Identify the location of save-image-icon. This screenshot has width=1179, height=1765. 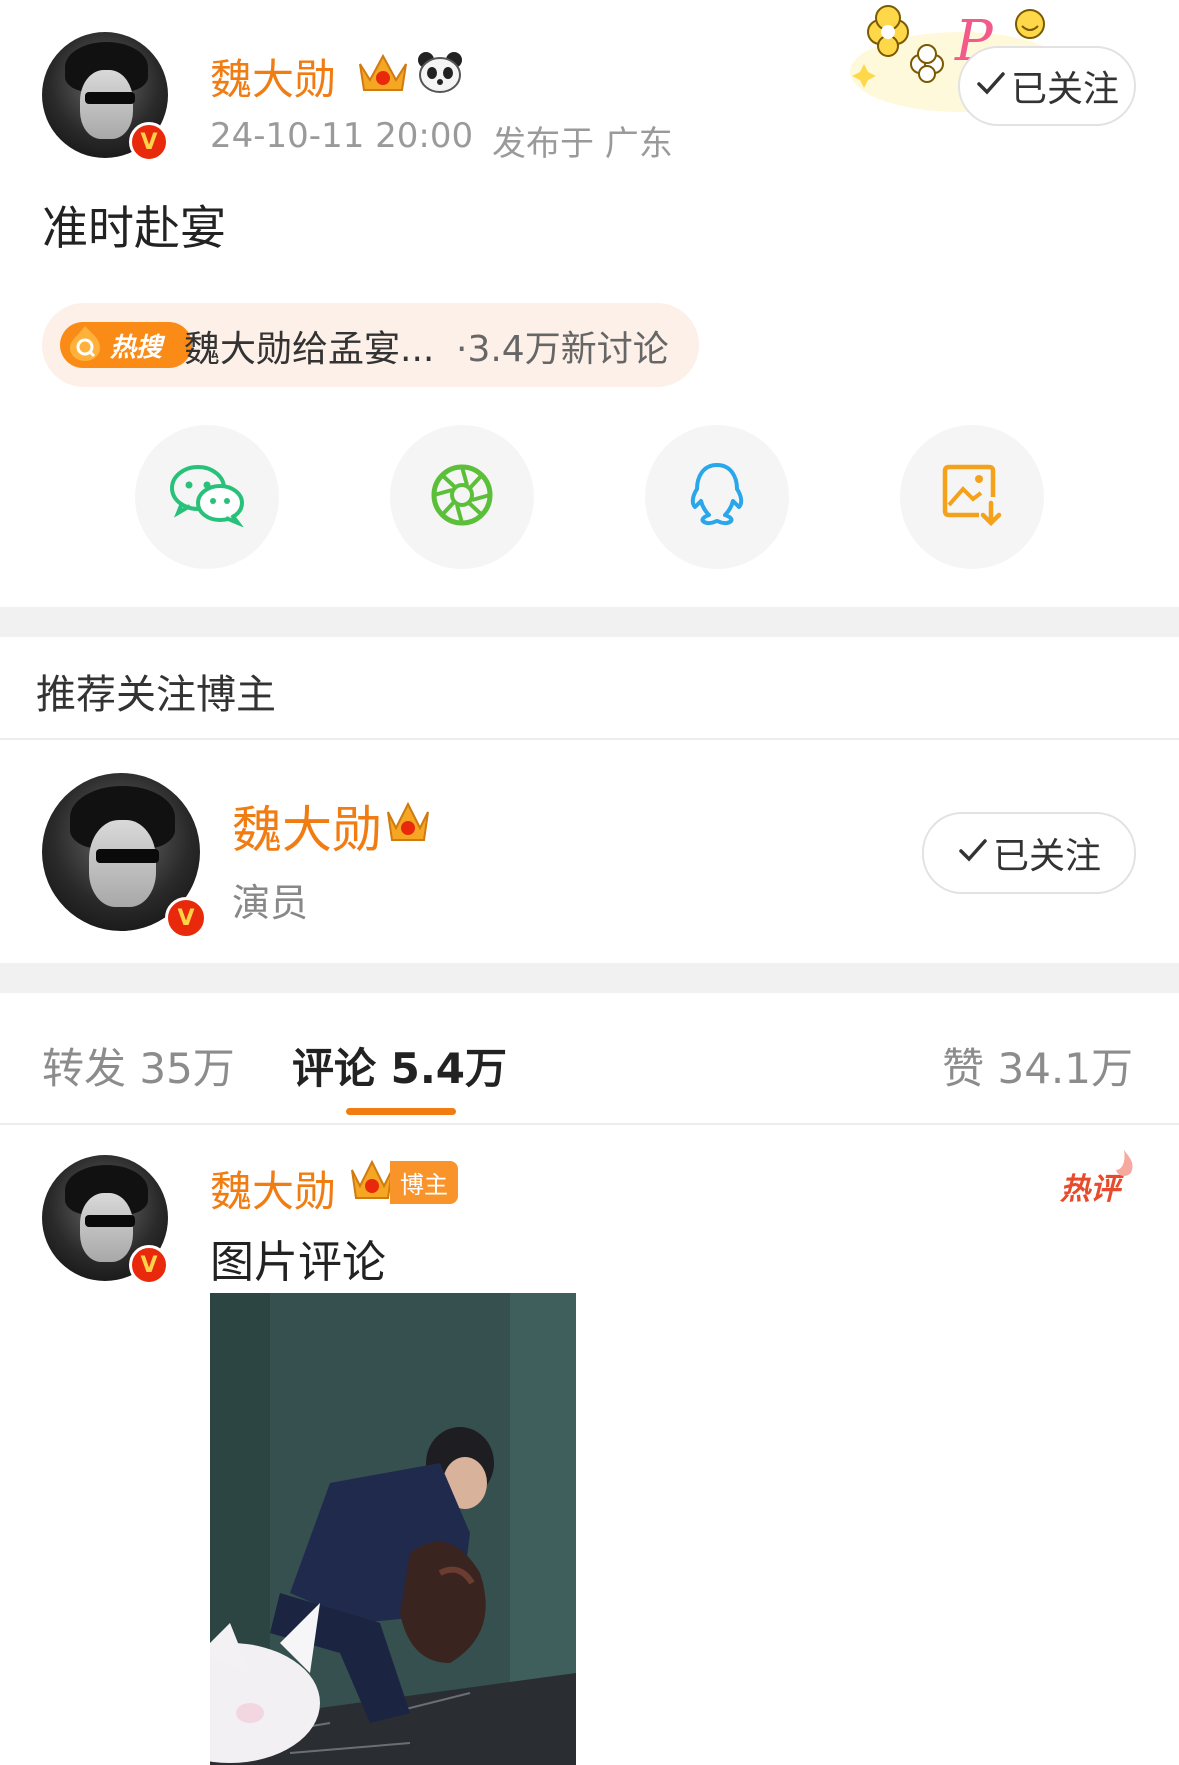
(972, 497).